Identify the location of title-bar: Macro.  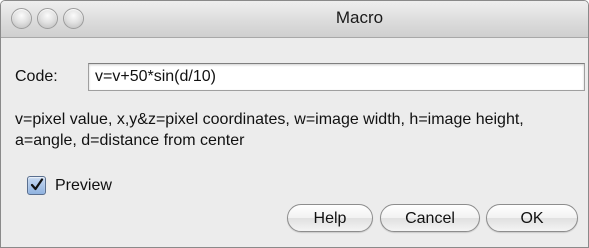
(294, 19).